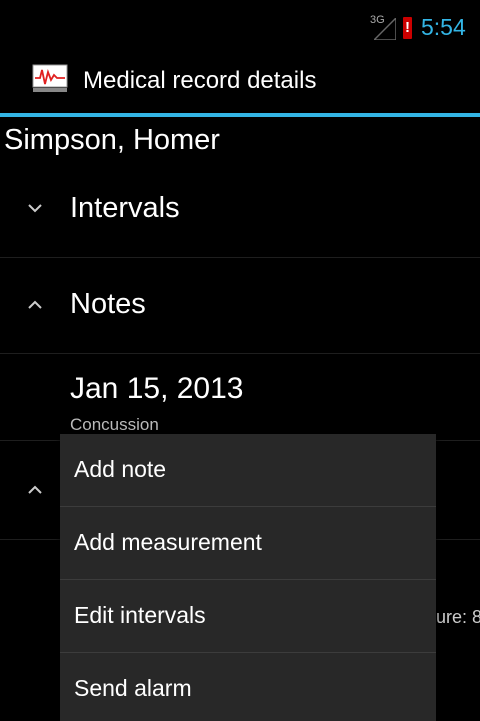 Image resolution: width=480 pixels, height=721 pixels. What do you see at coordinates (443, 27) in the screenshot?
I see `status-time: 5:54` at bounding box center [443, 27].